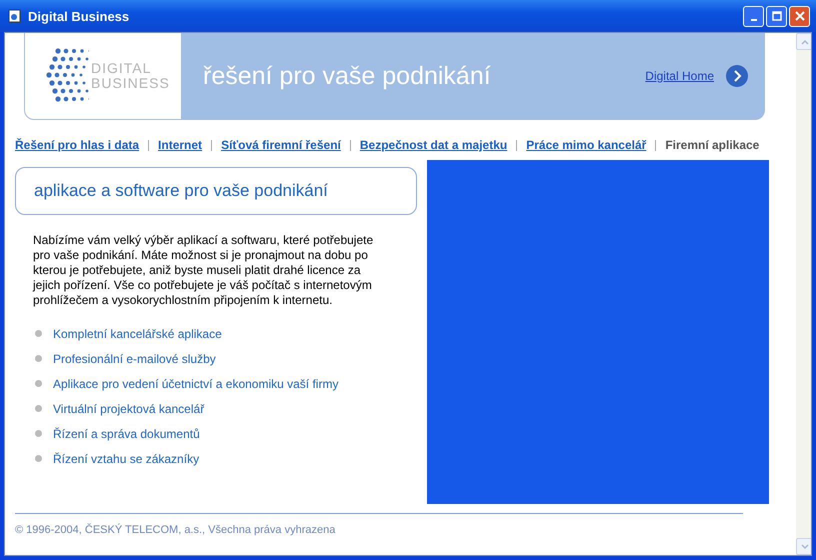 Image resolution: width=816 pixels, height=560 pixels. Describe the element at coordinates (804, 41) in the screenshot. I see `chevron-up-icon` at that location.